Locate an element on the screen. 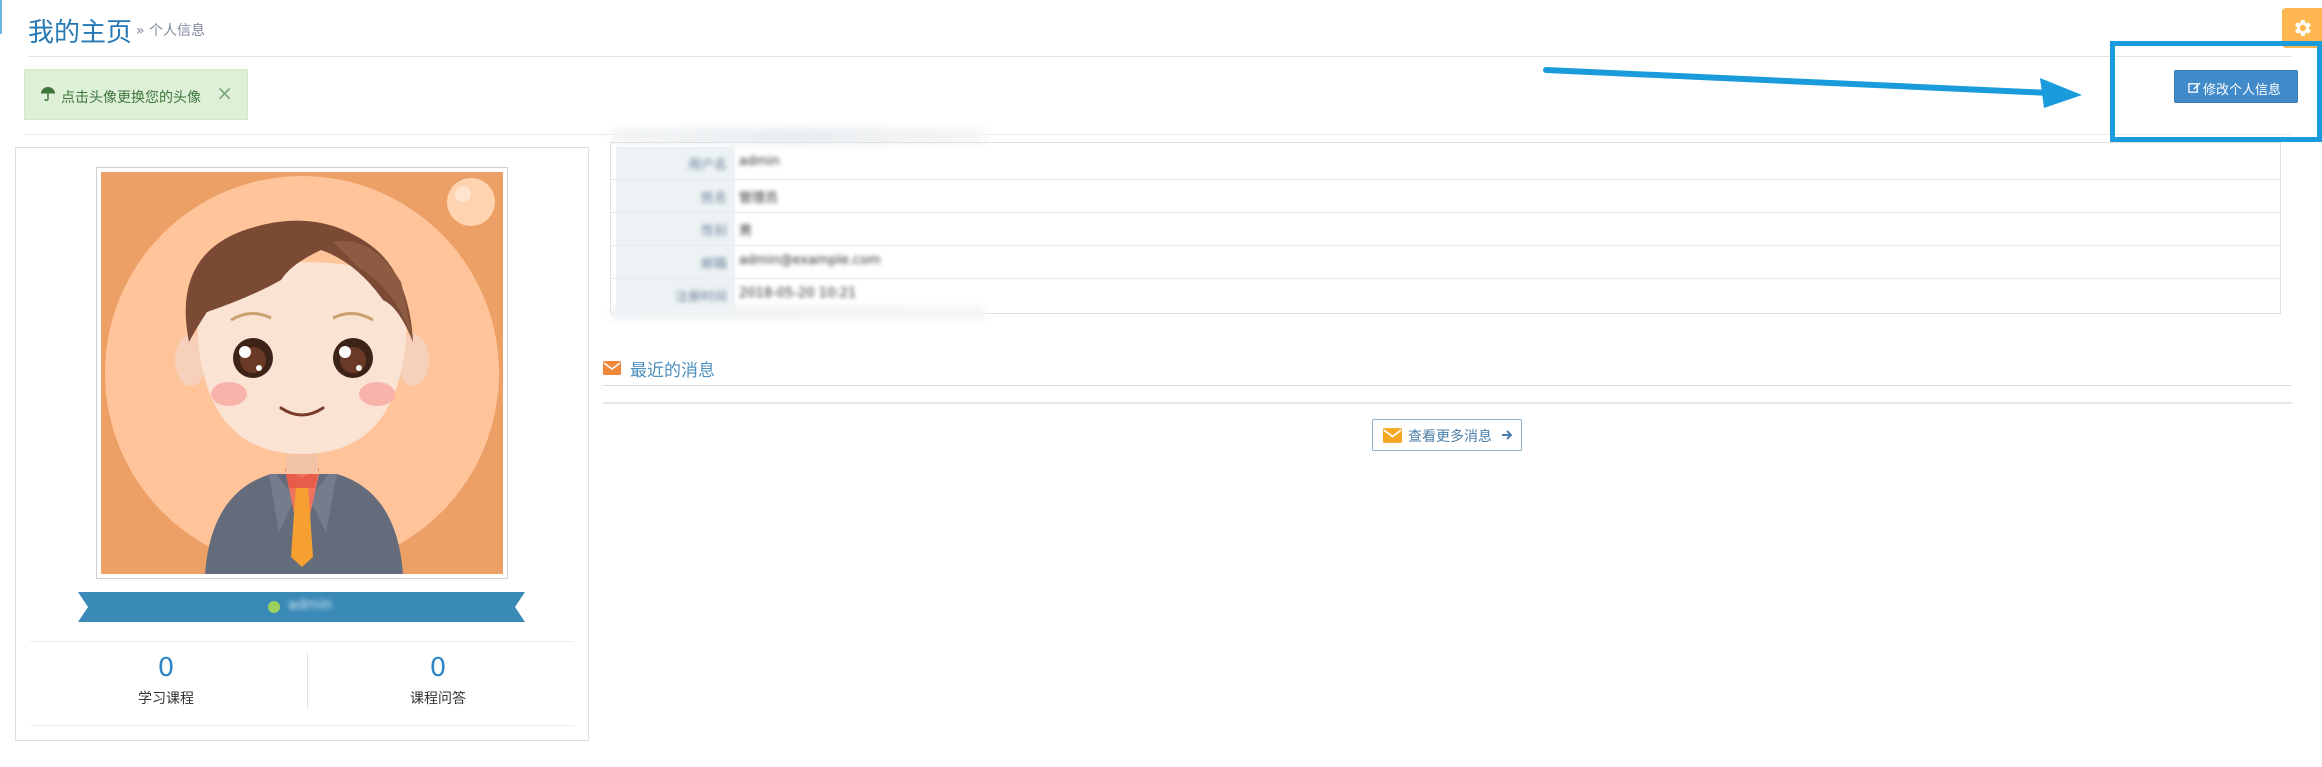  avatar is located at coordinates (302, 373).